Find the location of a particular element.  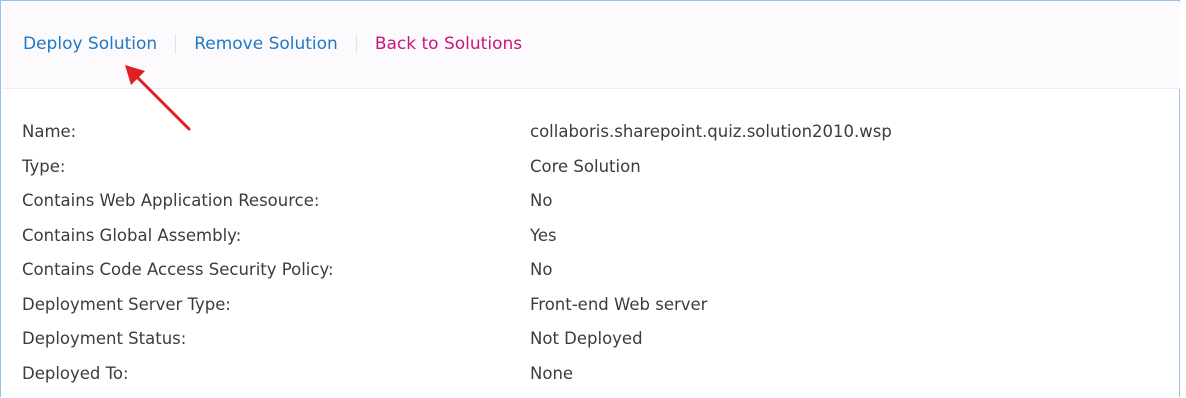

property-label: Type: is located at coordinates (44, 166).